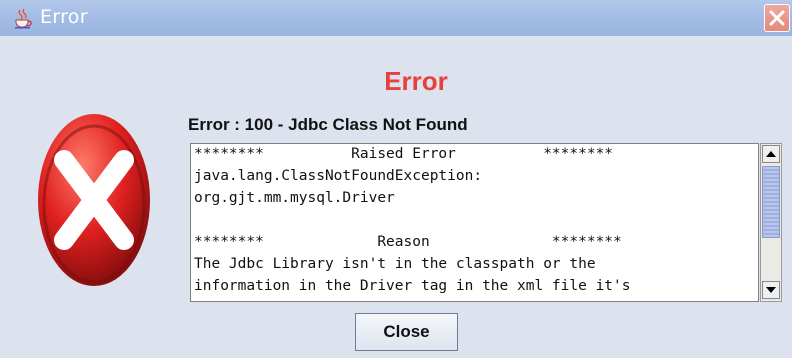 This screenshot has height=358, width=792. I want to click on scroll-up-button, so click(771, 154).